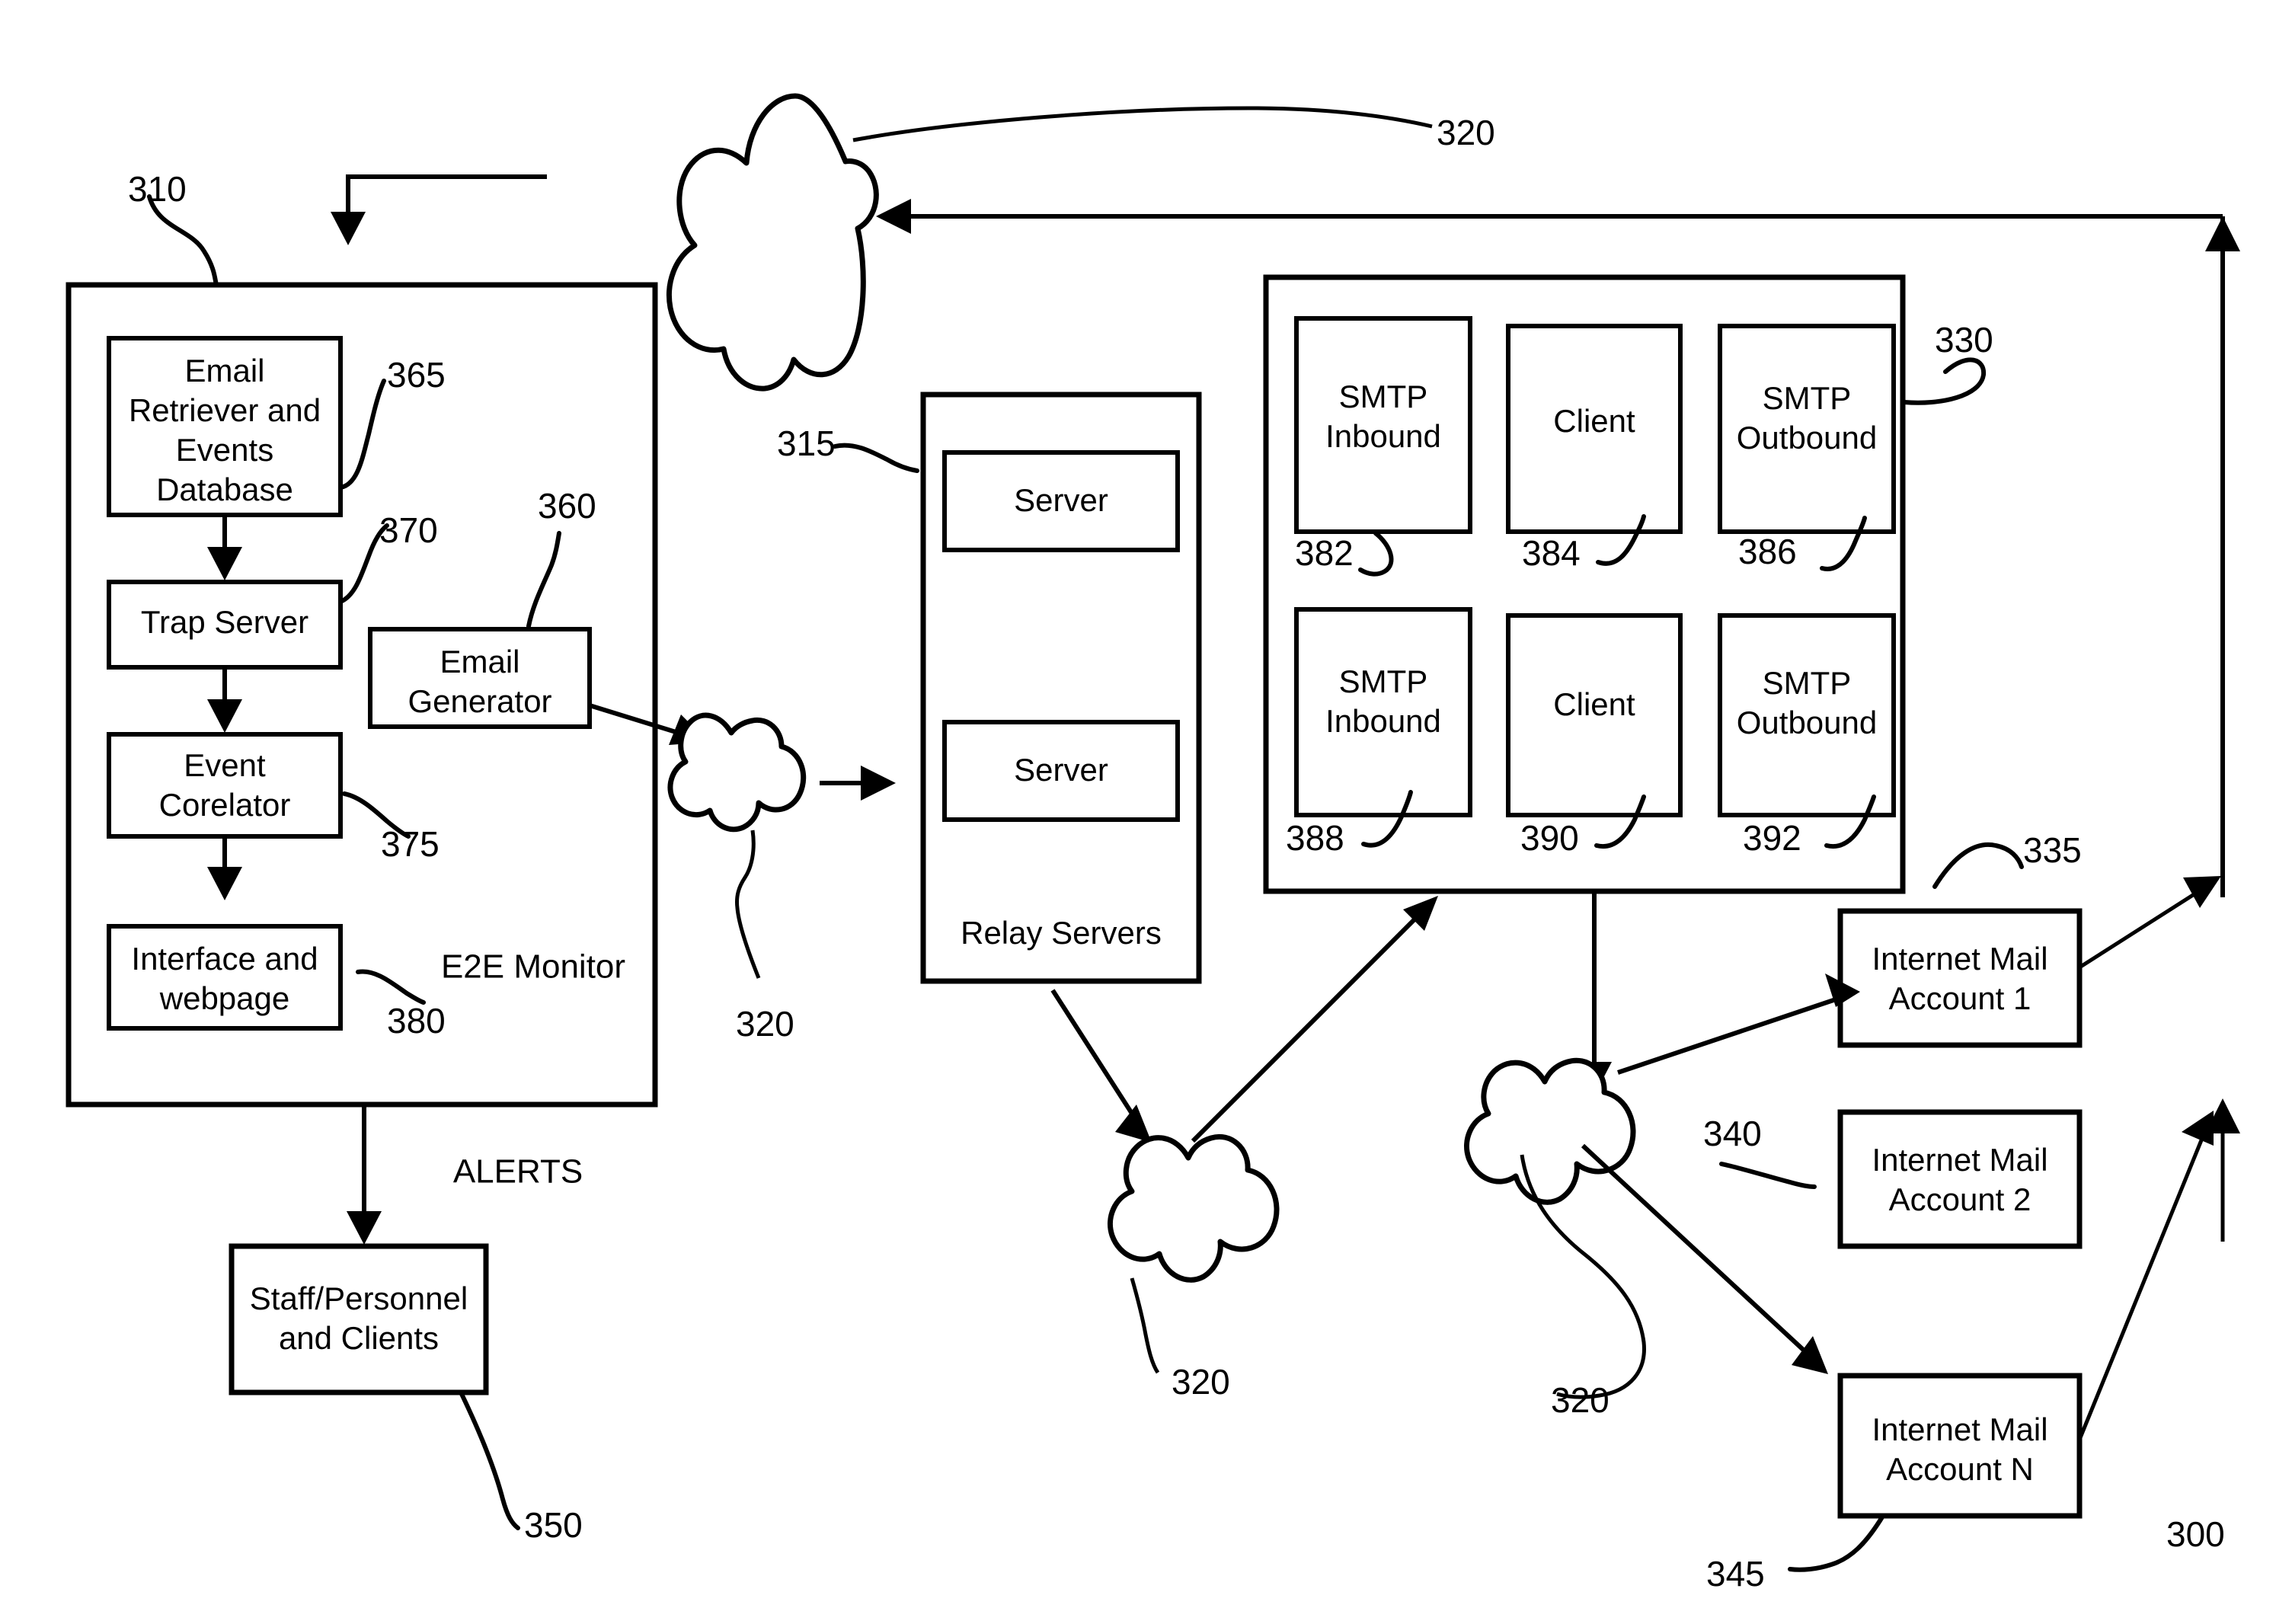 This screenshot has width=2292, height=1624. What do you see at coordinates (1960, 978) in the screenshot?
I see `internet-mail-account-1-box` at bounding box center [1960, 978].